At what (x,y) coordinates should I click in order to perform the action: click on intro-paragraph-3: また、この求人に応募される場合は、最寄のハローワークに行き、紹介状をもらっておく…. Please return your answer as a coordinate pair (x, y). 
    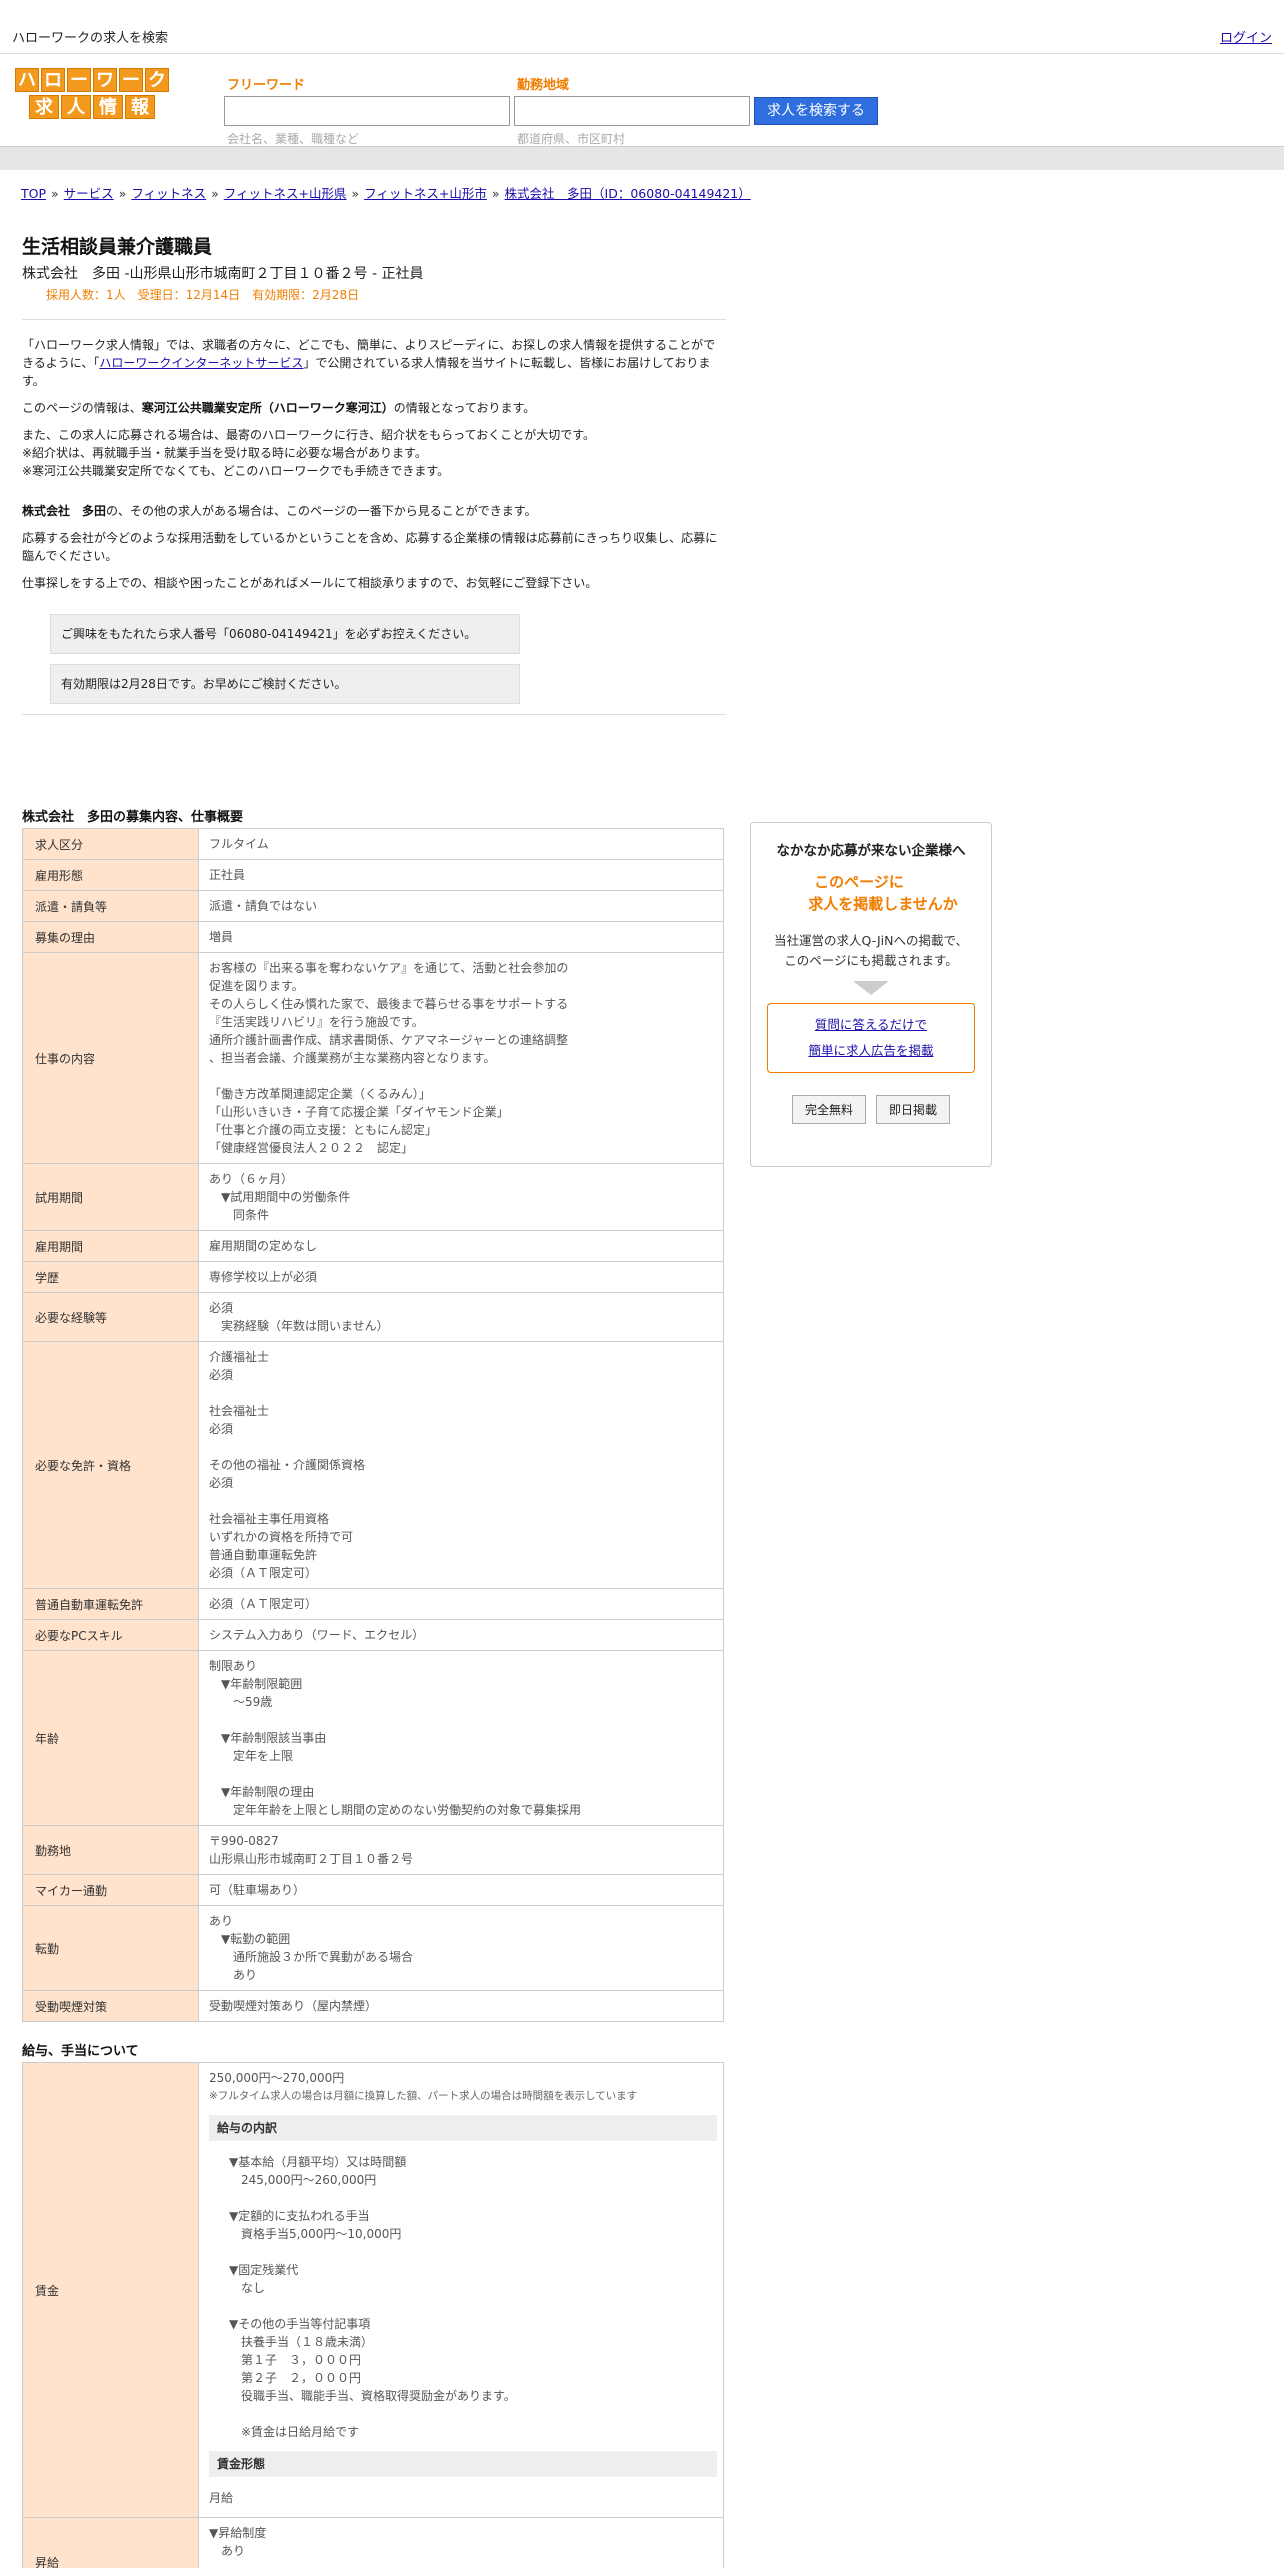
    Looking at the image, I should click on (309, 453).